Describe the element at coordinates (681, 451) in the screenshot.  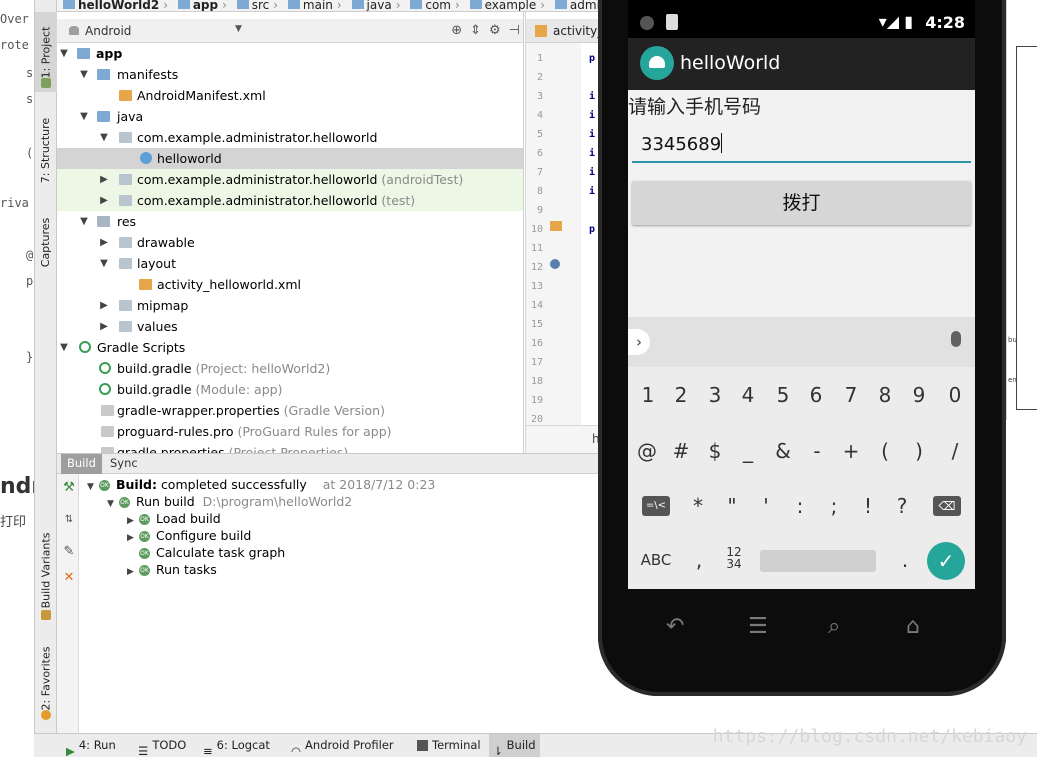
I see `key: #` at that location.